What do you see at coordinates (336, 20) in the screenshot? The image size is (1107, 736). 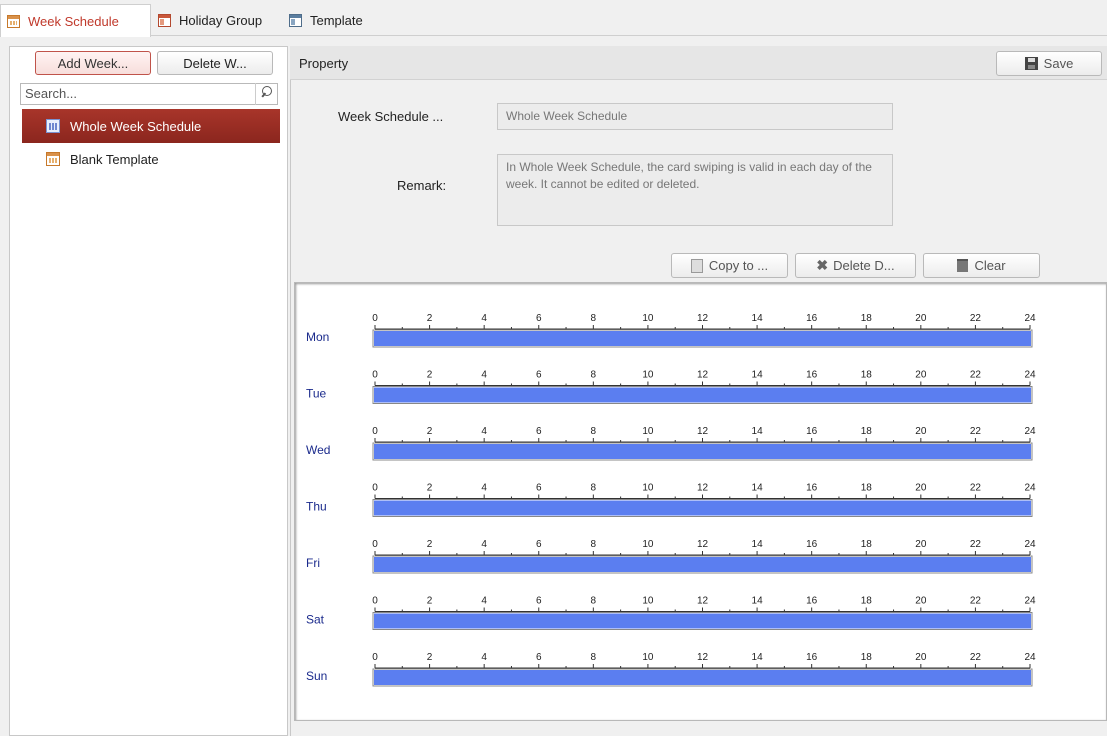 I see `tab-label: Template` at bounding box center [336, 20].